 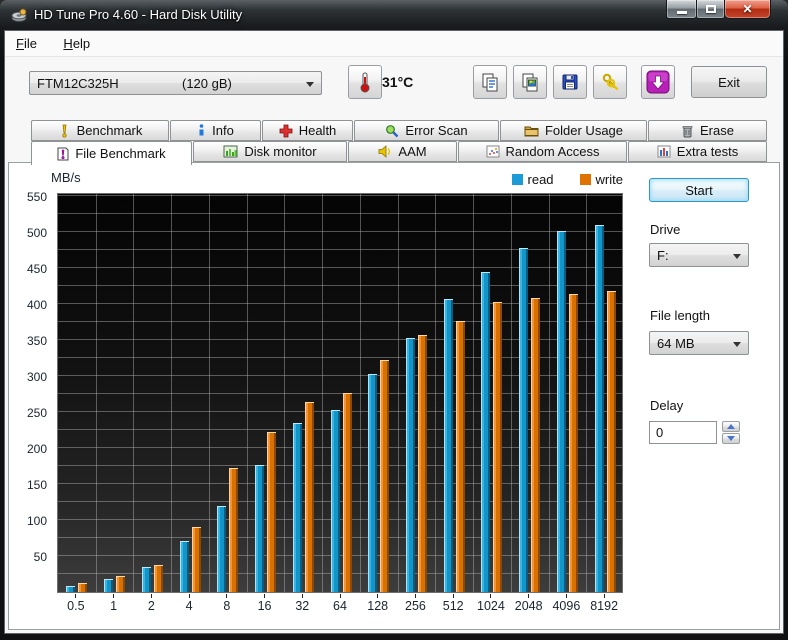 What do you see at coordinates (19, 15) in the screenshot?
I see `app-icon` at bounding box center [19, 15].